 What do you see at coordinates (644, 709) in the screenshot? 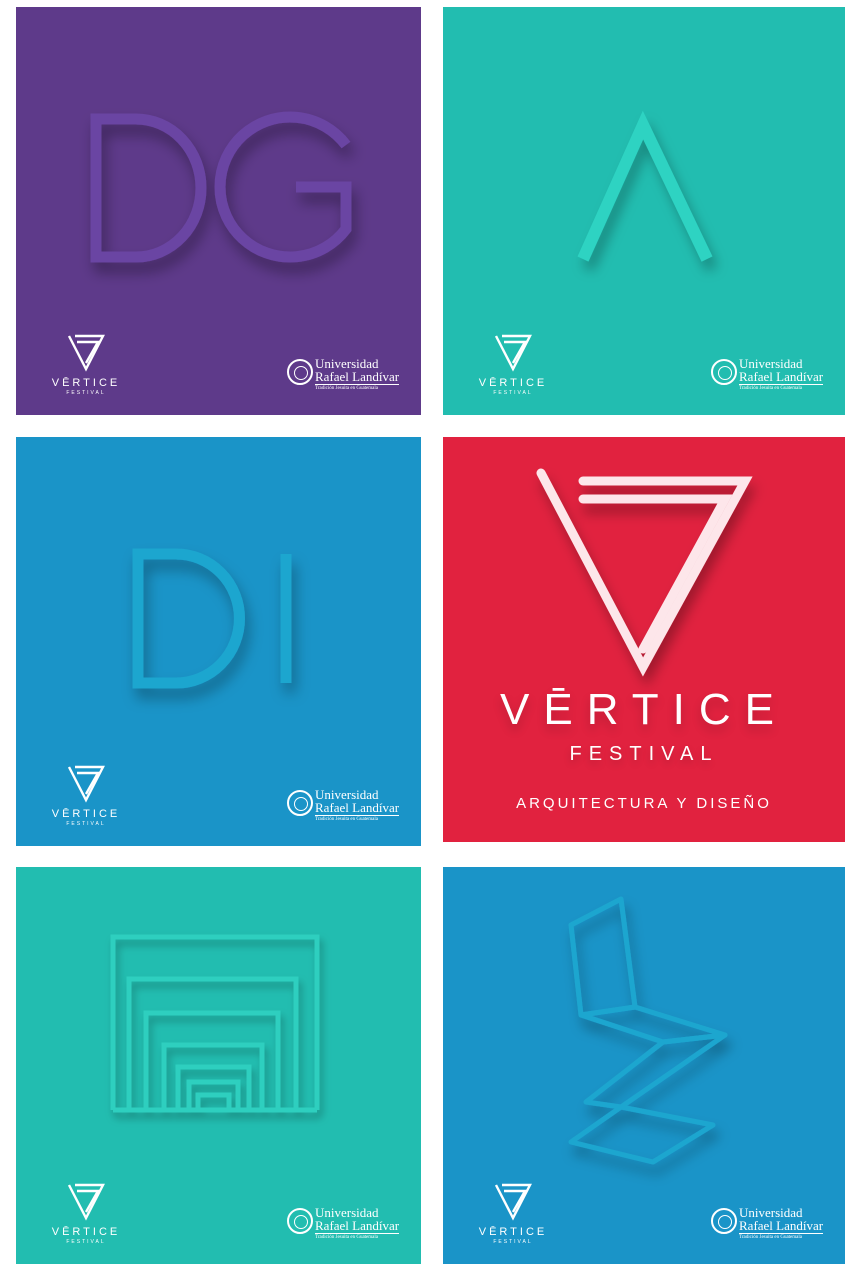
I see `hero-title: VĒRTICE` at bounding box center [644, 709].